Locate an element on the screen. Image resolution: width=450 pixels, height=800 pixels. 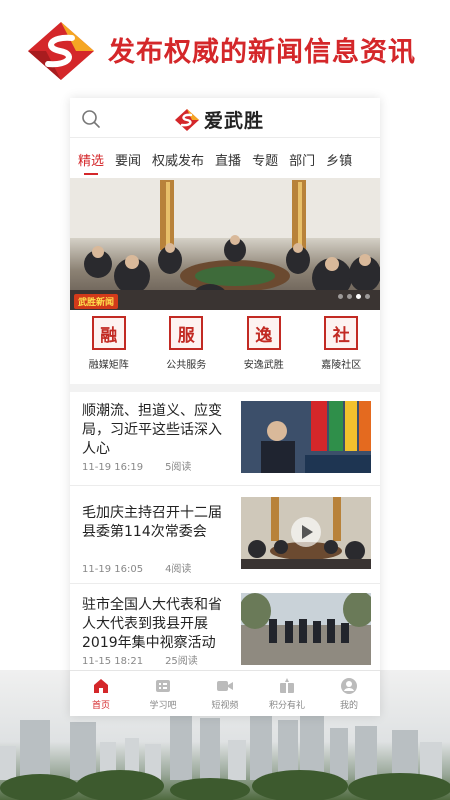
service-anyi-wusheng: 逸 安逸武胜 is located at coordinates (264, 347).